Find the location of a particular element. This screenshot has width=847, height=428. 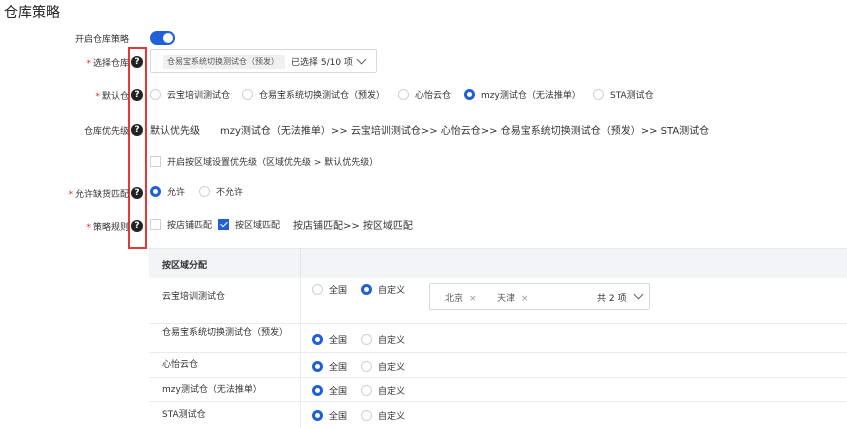

selected-count: 已选择 5/10 项 is located at coordinates (322, 63).